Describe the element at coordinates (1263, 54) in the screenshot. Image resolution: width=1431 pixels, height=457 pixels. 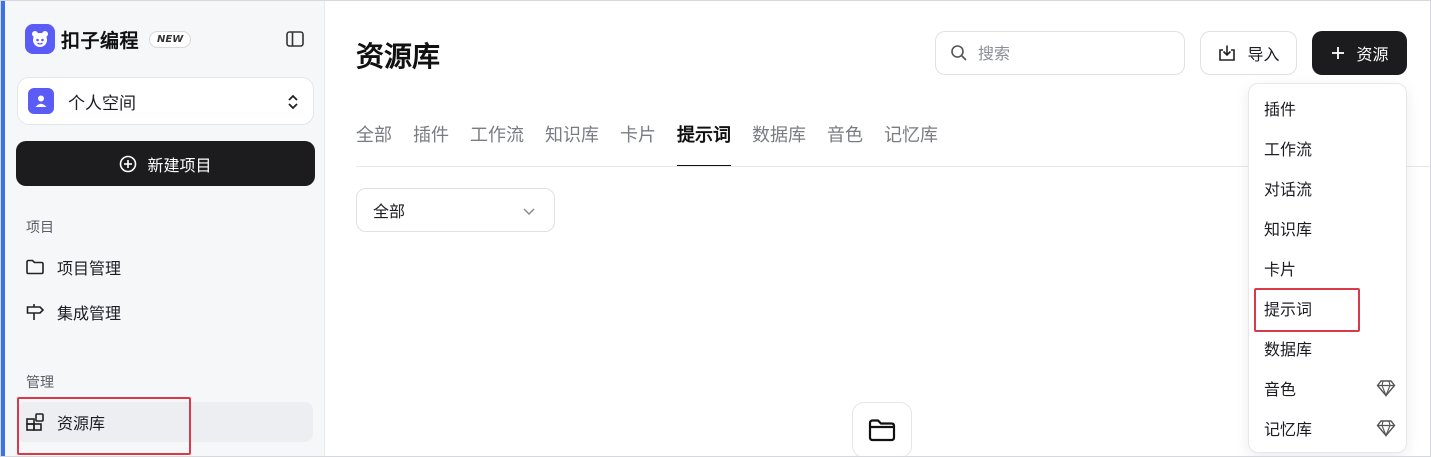
I see `import-label: 导入` at that location.